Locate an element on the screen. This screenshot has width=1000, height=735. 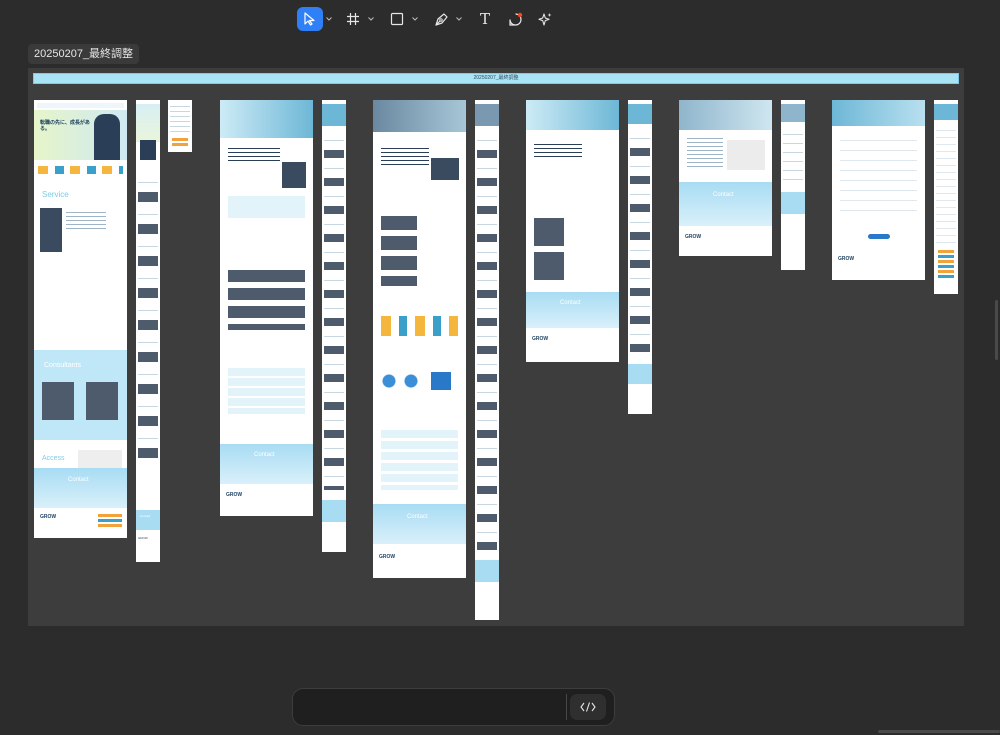
hero-heading: 転職の先に、成長がある。 is located at coordinates (65, 126).